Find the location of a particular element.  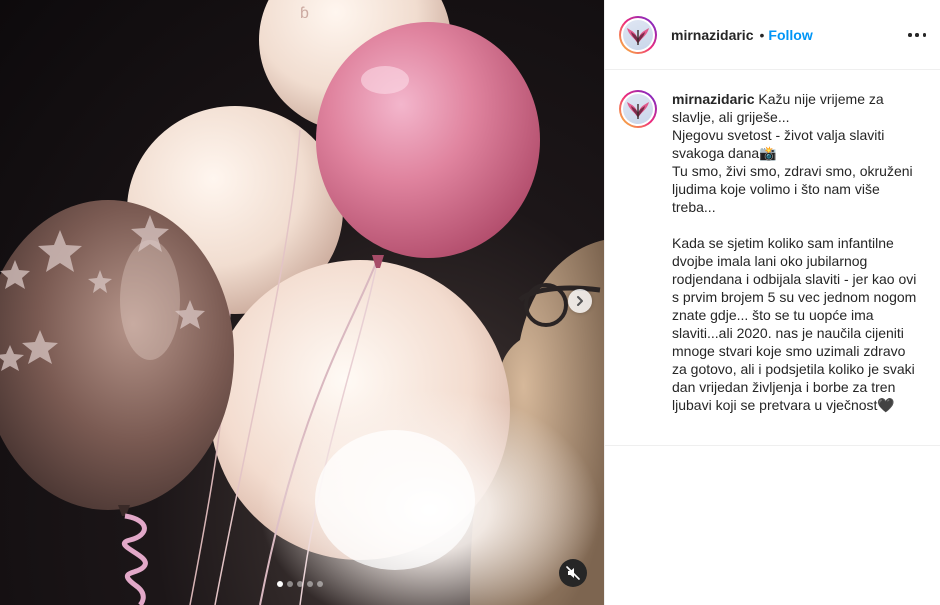

avatar is located at coordinates (638, 34).